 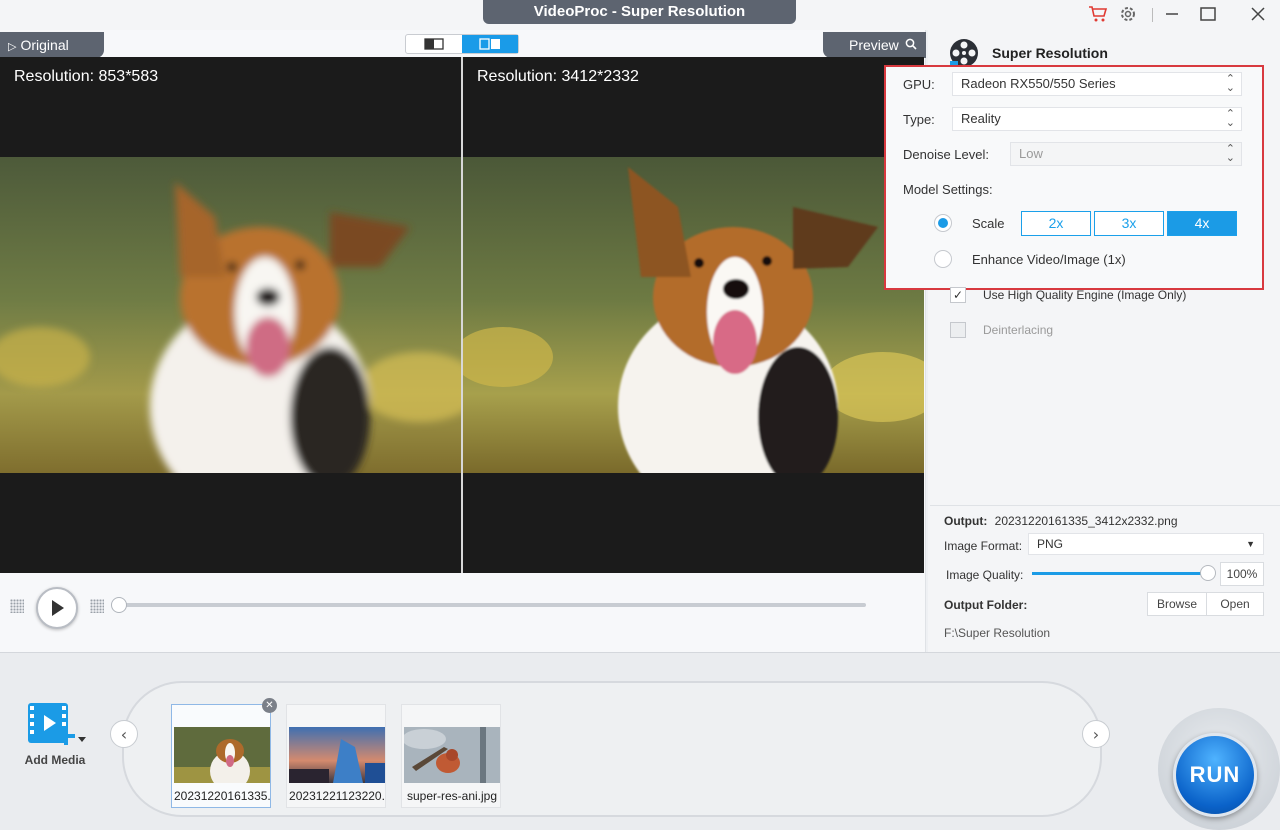 What do you see at coordinates (983, 546) in the screenshot?
I see `format-label: Image Format:` at bounding box center [983, 546].